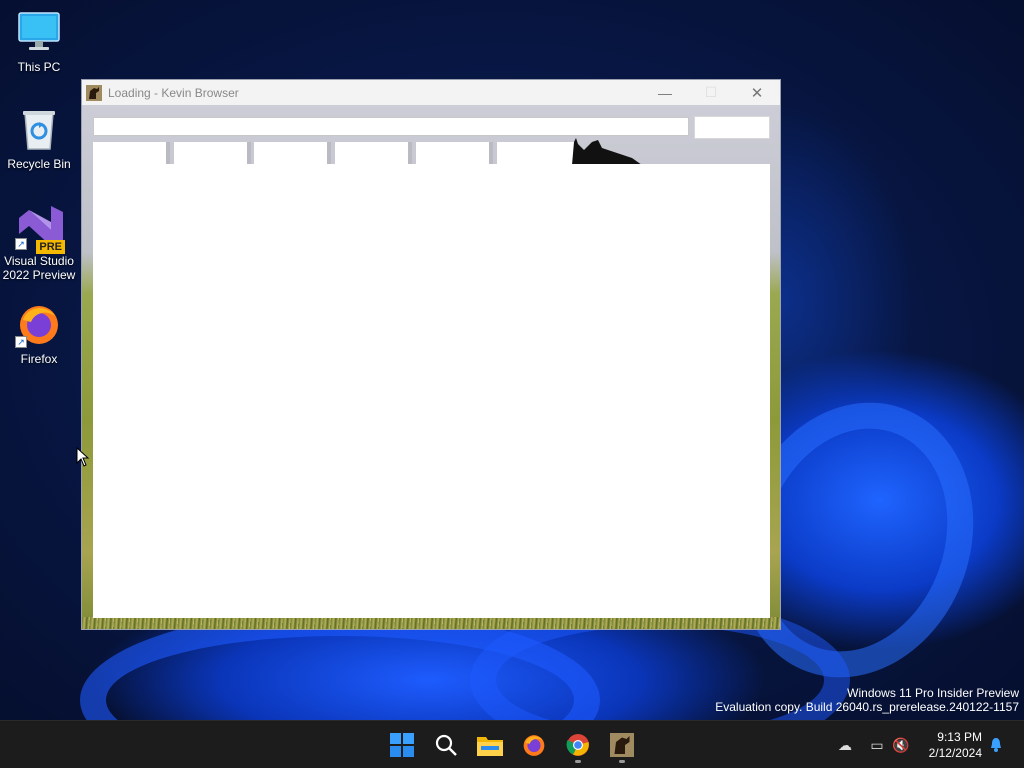 The height and width of the screenshot is (768, 1024). Describe the element at coordinates (39, 164) in the screenshot. I see `desktop-icon-label: Recycle Bin` at that location.